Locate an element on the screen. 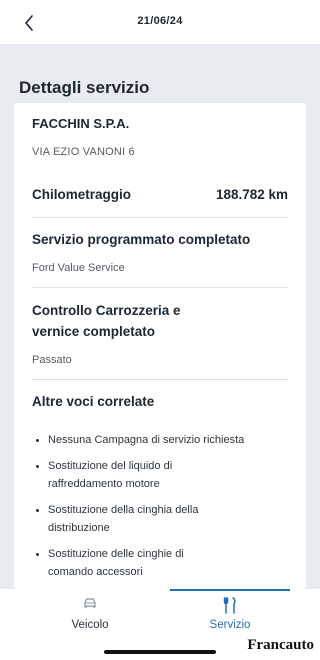  tab-service: Servizio is located at coordinates (230, 614).